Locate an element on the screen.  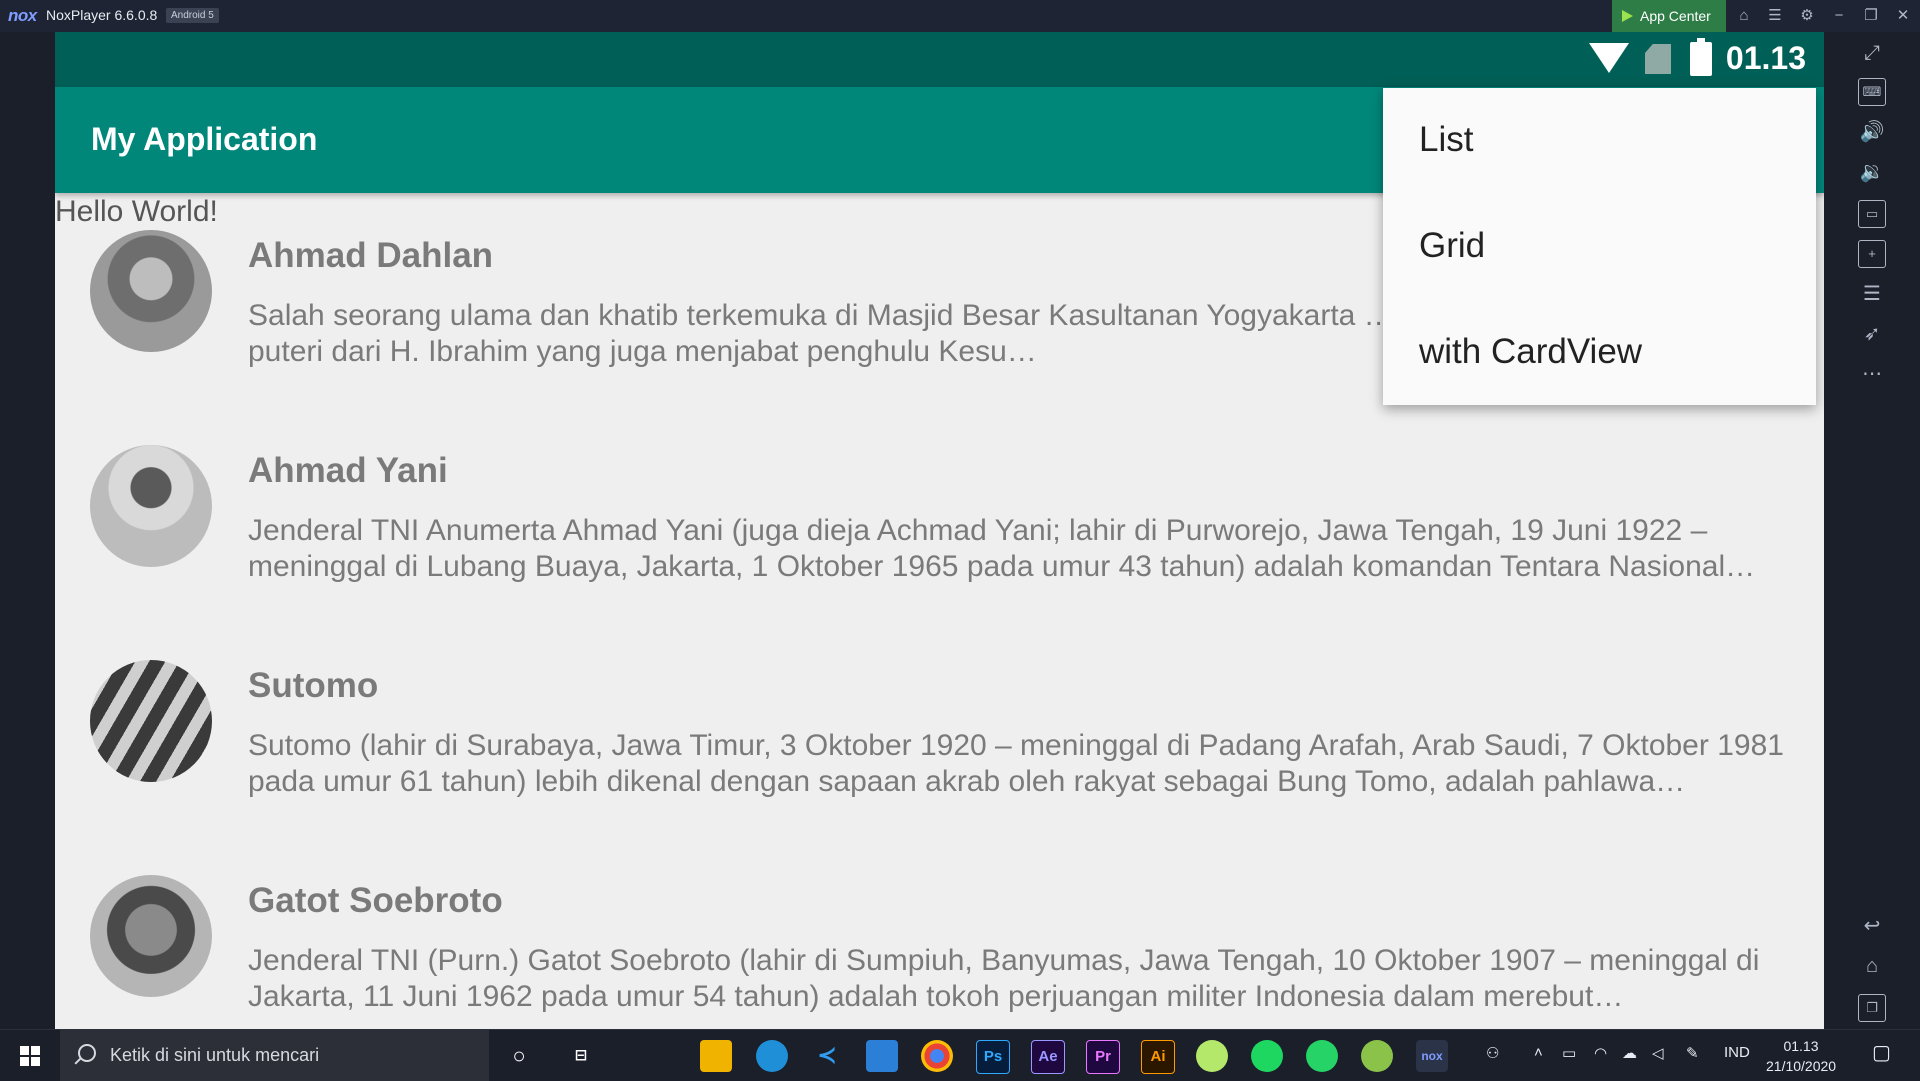
whatsapp-icon is located at coordinates (1322, 1056).